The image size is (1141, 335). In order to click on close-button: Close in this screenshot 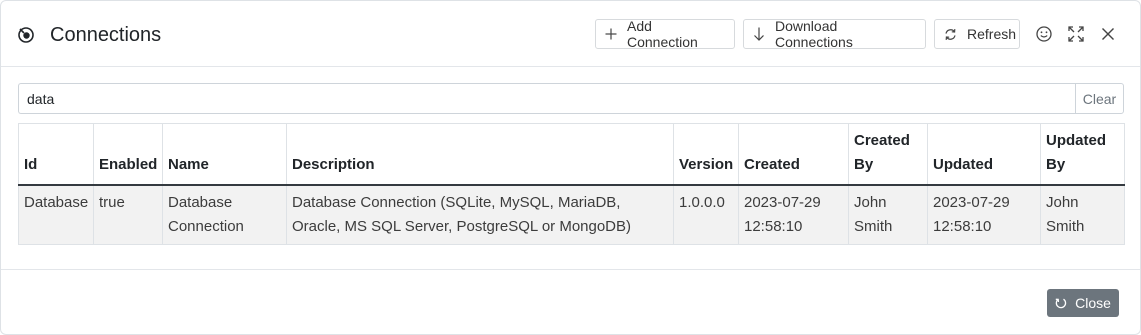, I will do `click(1083, 303)`.